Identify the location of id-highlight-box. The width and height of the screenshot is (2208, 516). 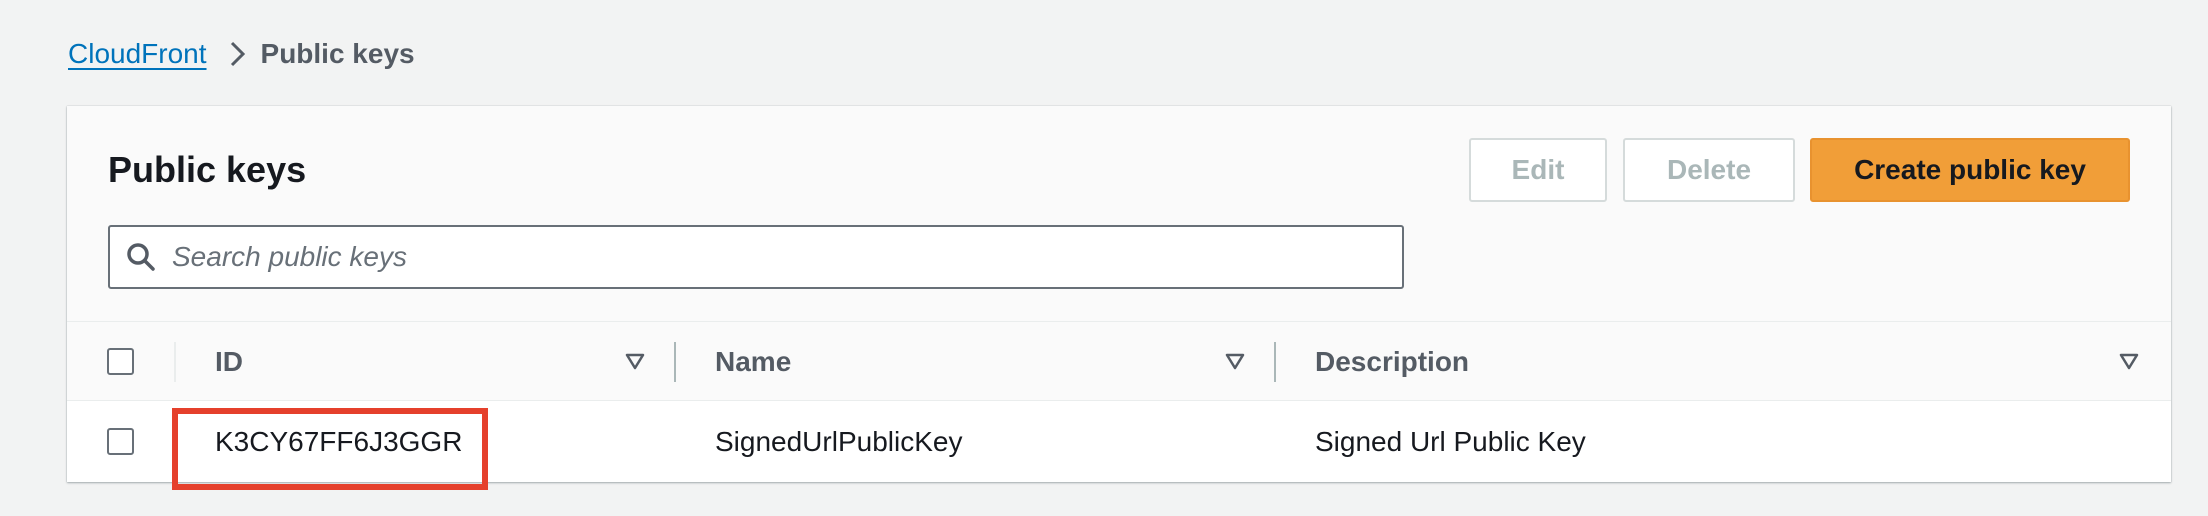
(330, 449).